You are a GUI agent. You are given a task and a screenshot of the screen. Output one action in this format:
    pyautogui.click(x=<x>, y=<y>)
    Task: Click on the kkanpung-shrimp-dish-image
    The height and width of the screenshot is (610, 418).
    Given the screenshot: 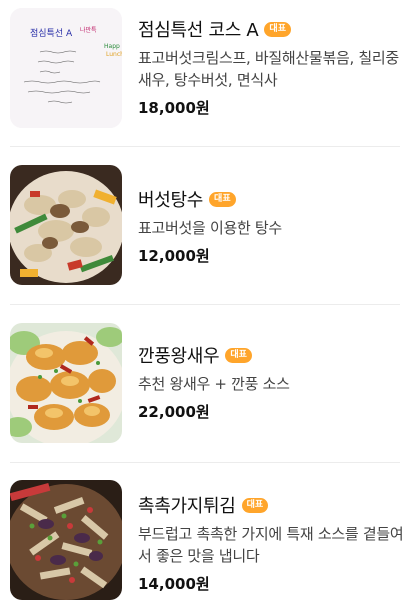 What is the action you would take?
    pyautogui.click(x=66, y=383)
    